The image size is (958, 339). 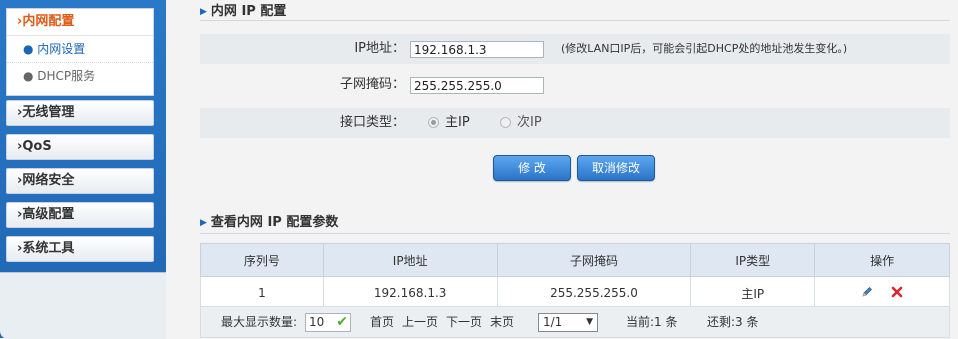 What do you see at coordinates (867, 293) in the screenshot?
I see `edit-icon` at bounding box center [867, 293].